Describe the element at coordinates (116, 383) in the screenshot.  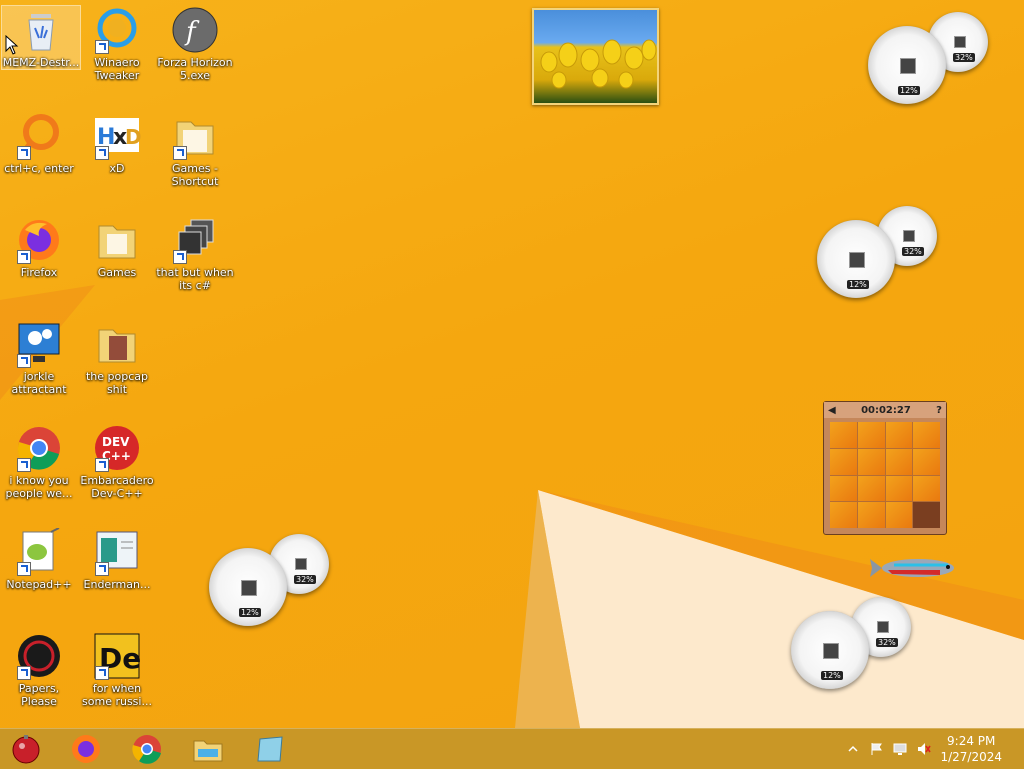
I see `desktop-icon-label: the popcap shit` at that location.